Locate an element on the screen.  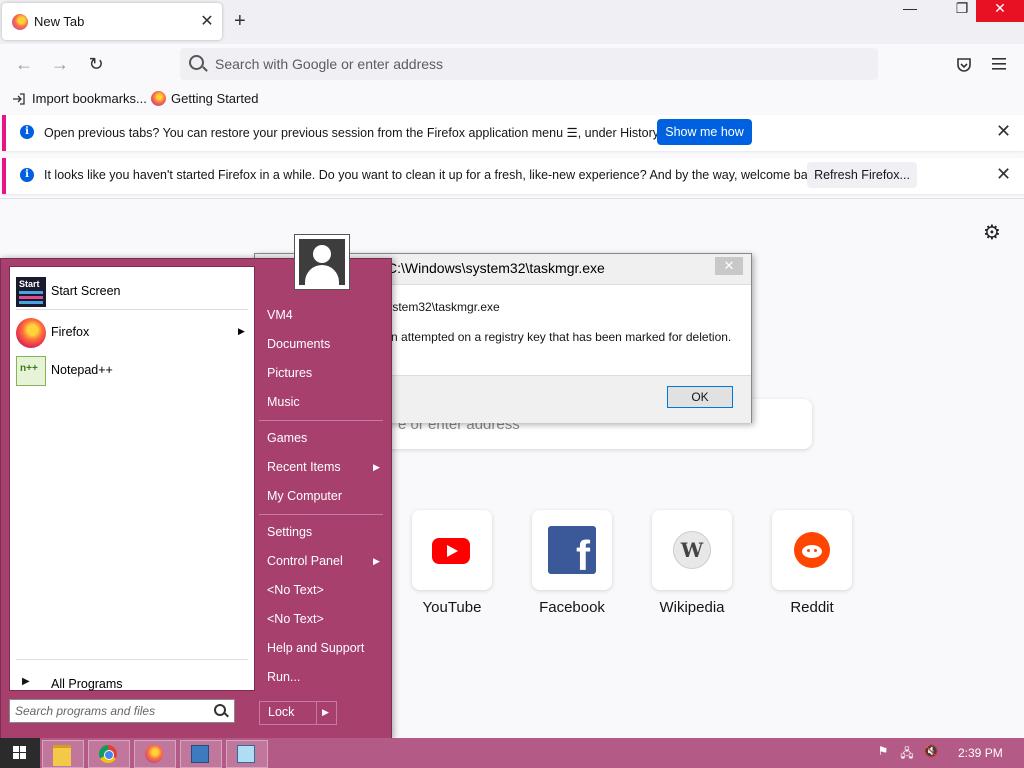
volume-muted-icon: 🔇 is located at coordinates (931, 753).